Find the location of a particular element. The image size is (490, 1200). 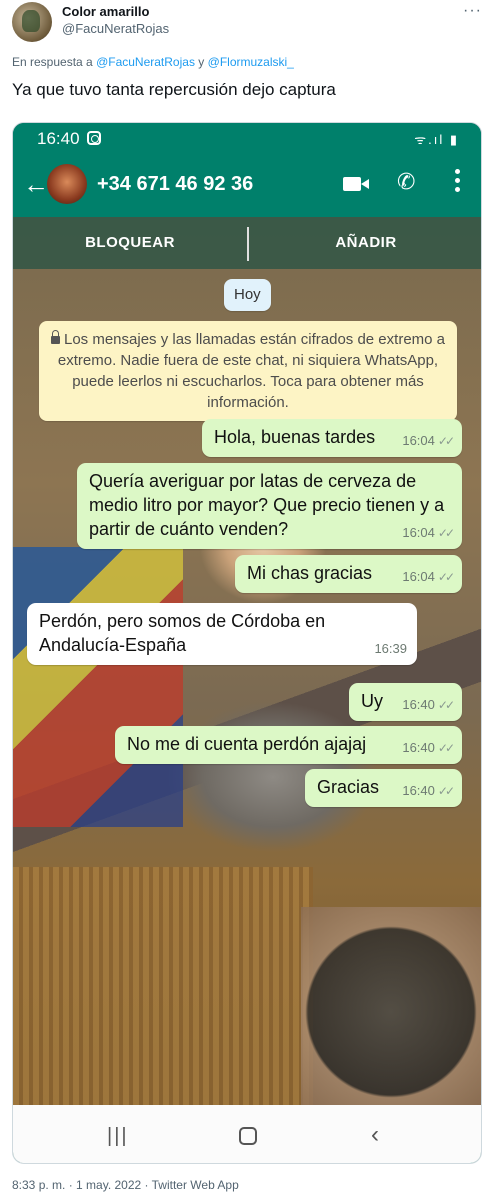

date-chip: Hoy is located at coordinates (247, 295).